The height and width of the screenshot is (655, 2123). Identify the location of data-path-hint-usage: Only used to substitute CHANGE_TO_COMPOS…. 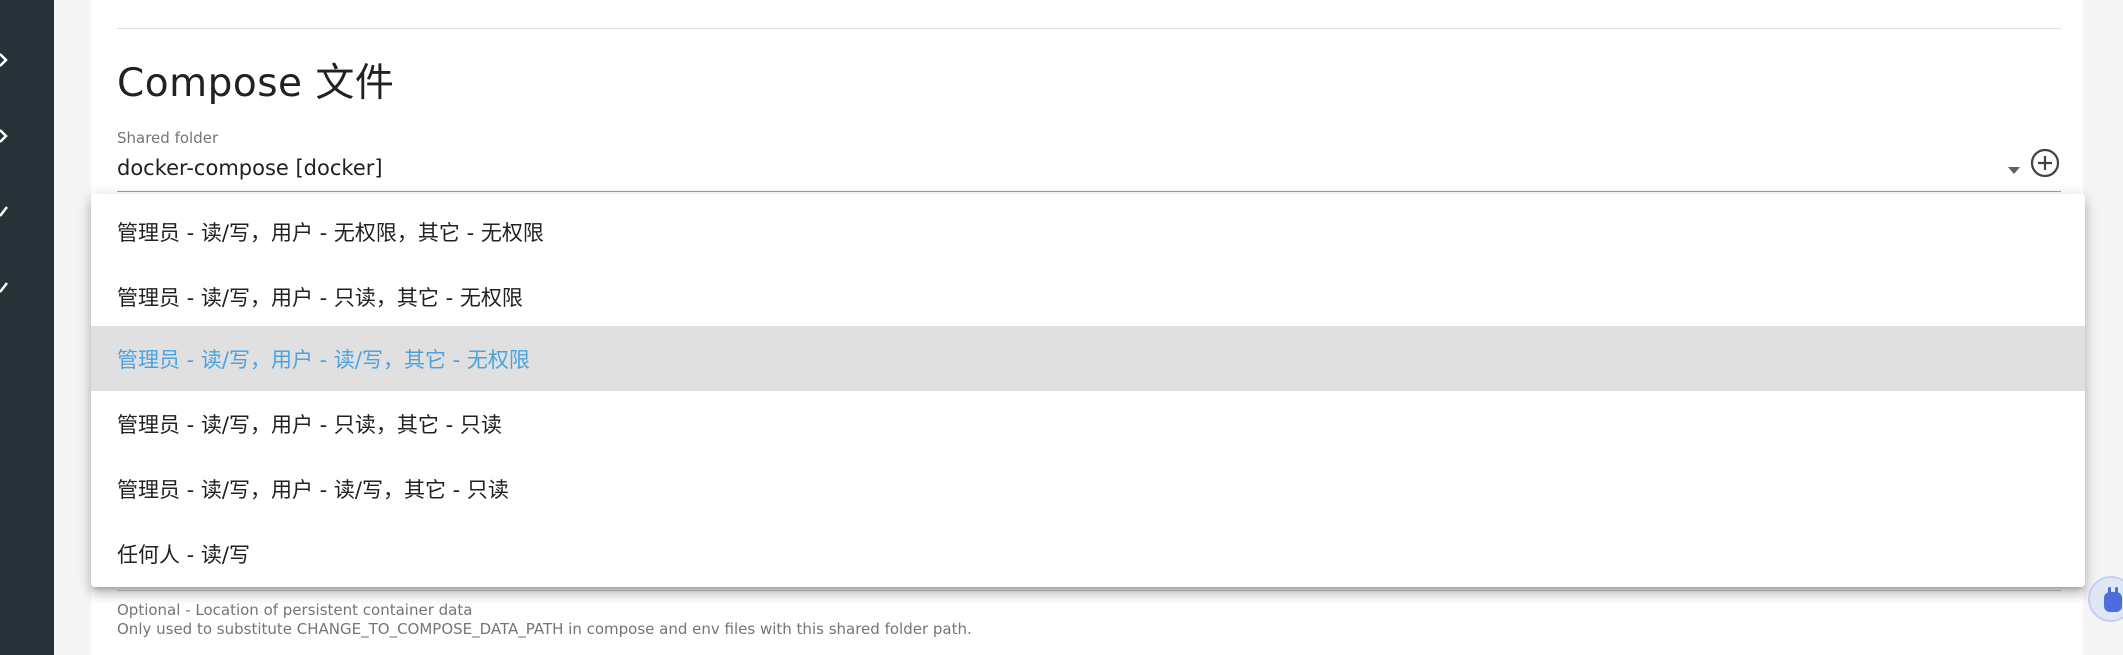
(544, 629).